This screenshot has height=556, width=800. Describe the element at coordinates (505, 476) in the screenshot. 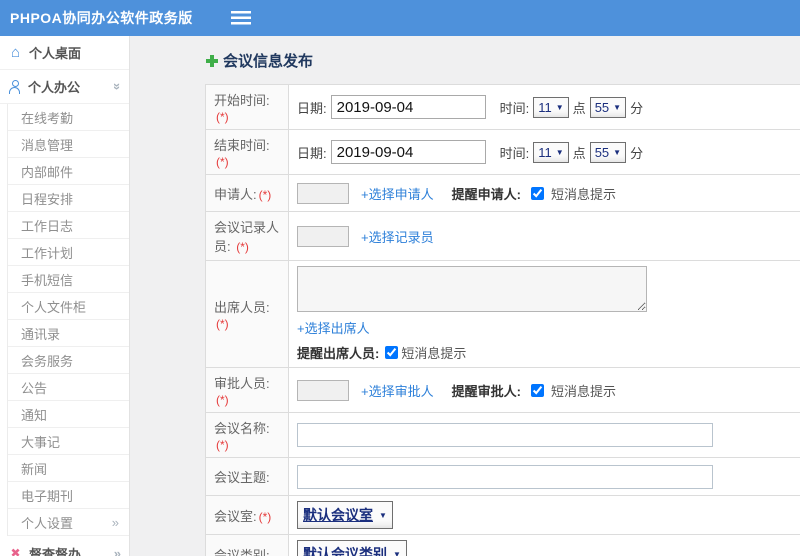

I see `meeting-subject-input` at that location.